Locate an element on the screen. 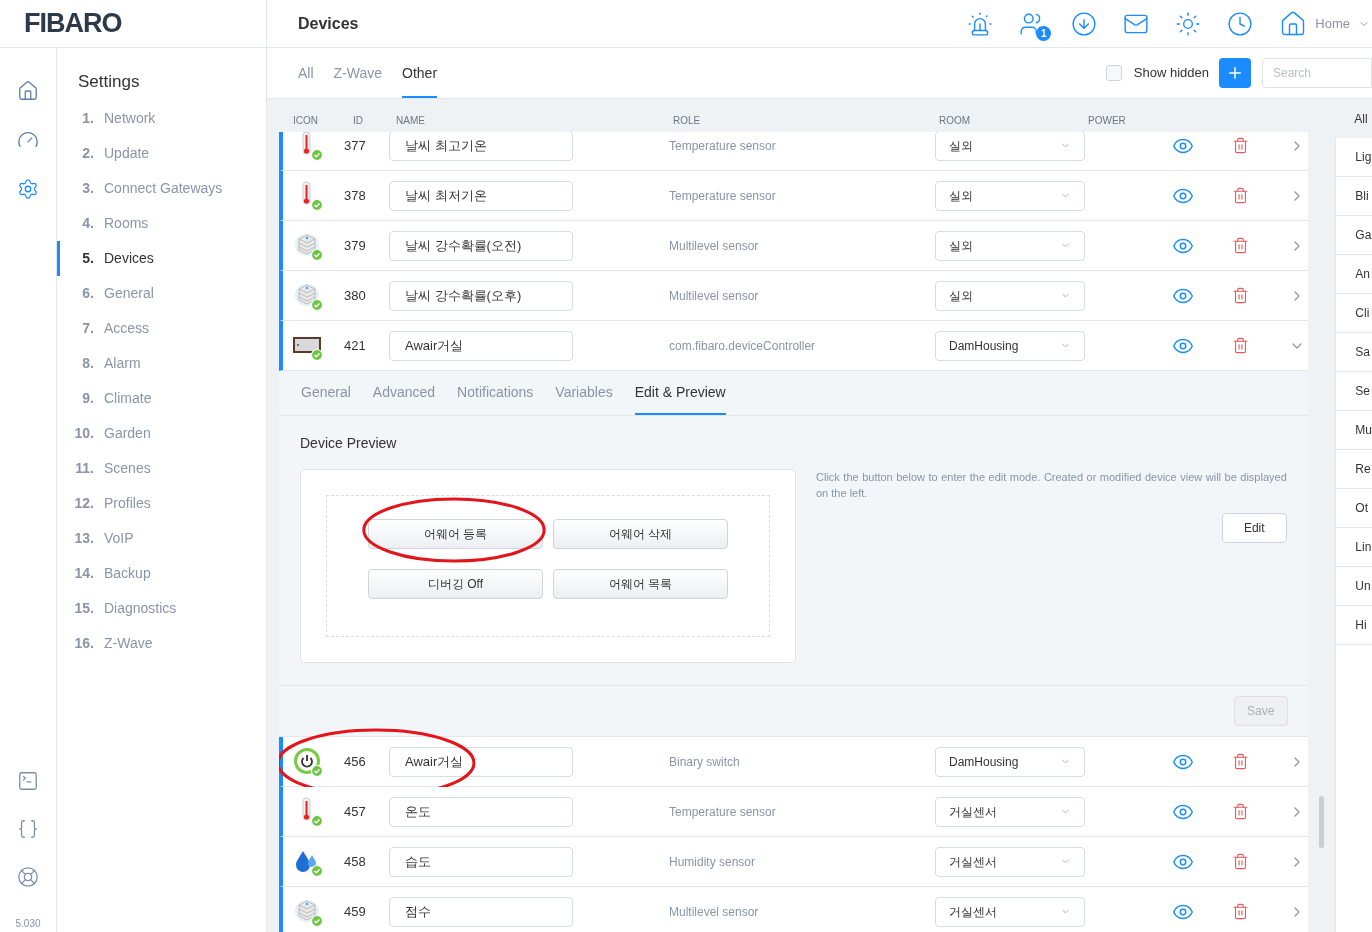 This screenshot has width=1372, height=932. terminal-icon is located at coordinates (28, 781).